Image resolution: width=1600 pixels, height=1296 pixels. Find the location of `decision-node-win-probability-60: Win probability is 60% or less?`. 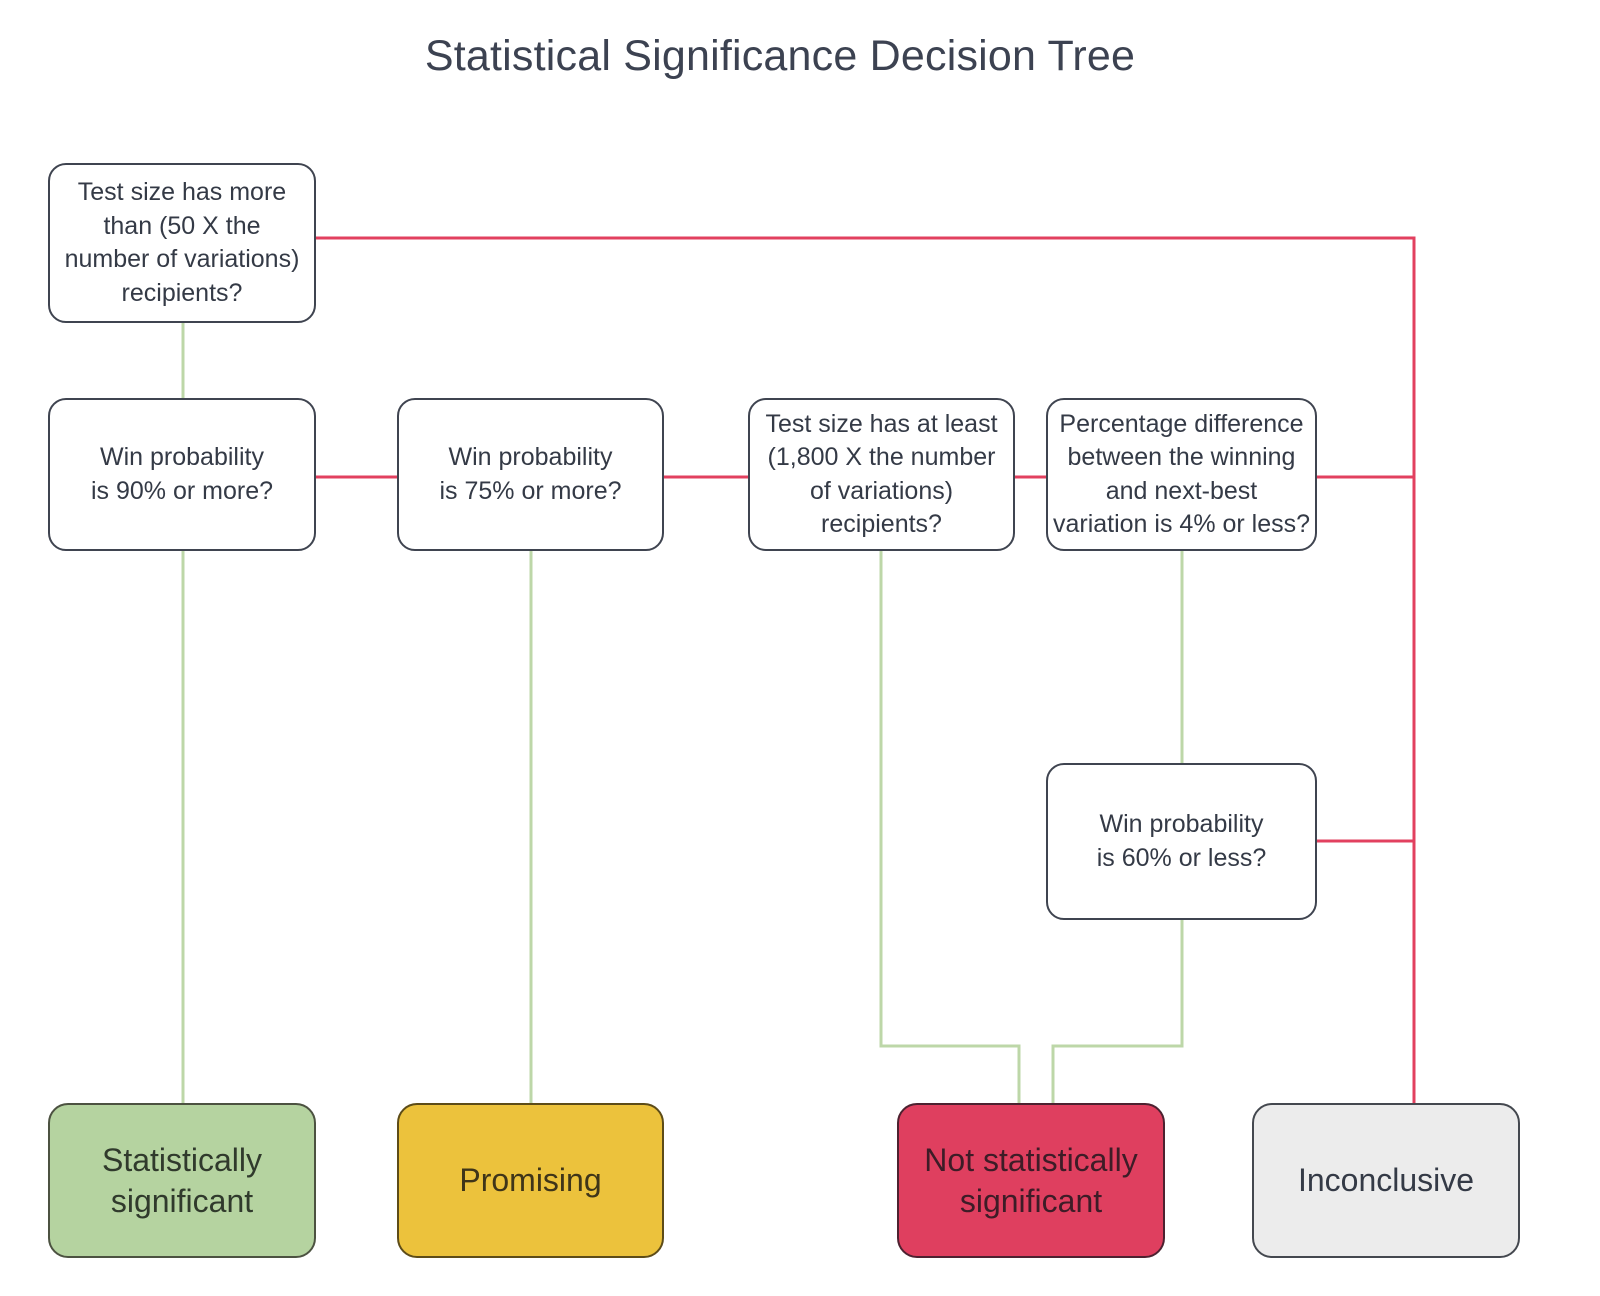

decision-node-win-probability-60: Win probability is 60% or less? is located at coordinates (1181, 841).